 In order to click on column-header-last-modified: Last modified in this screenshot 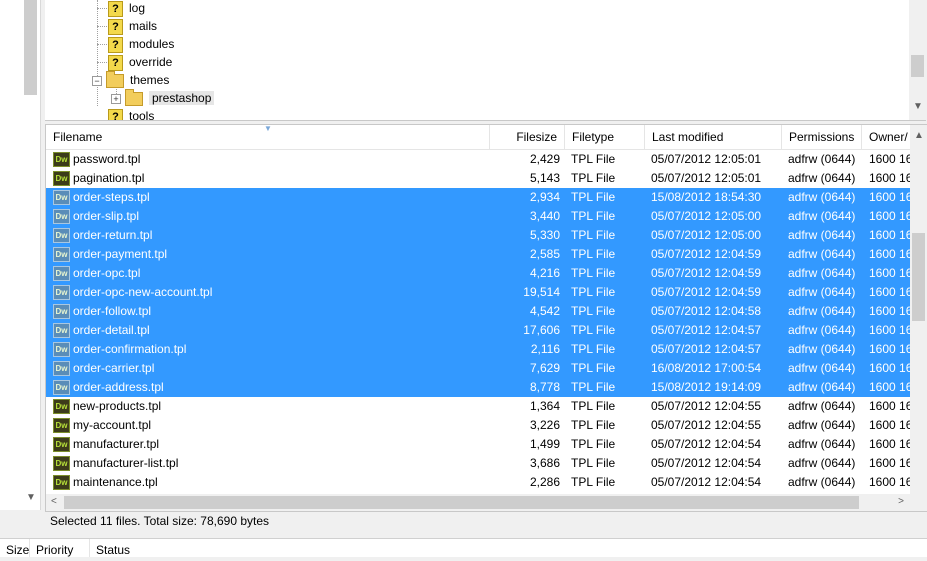, I will do `click(713, 137)`.